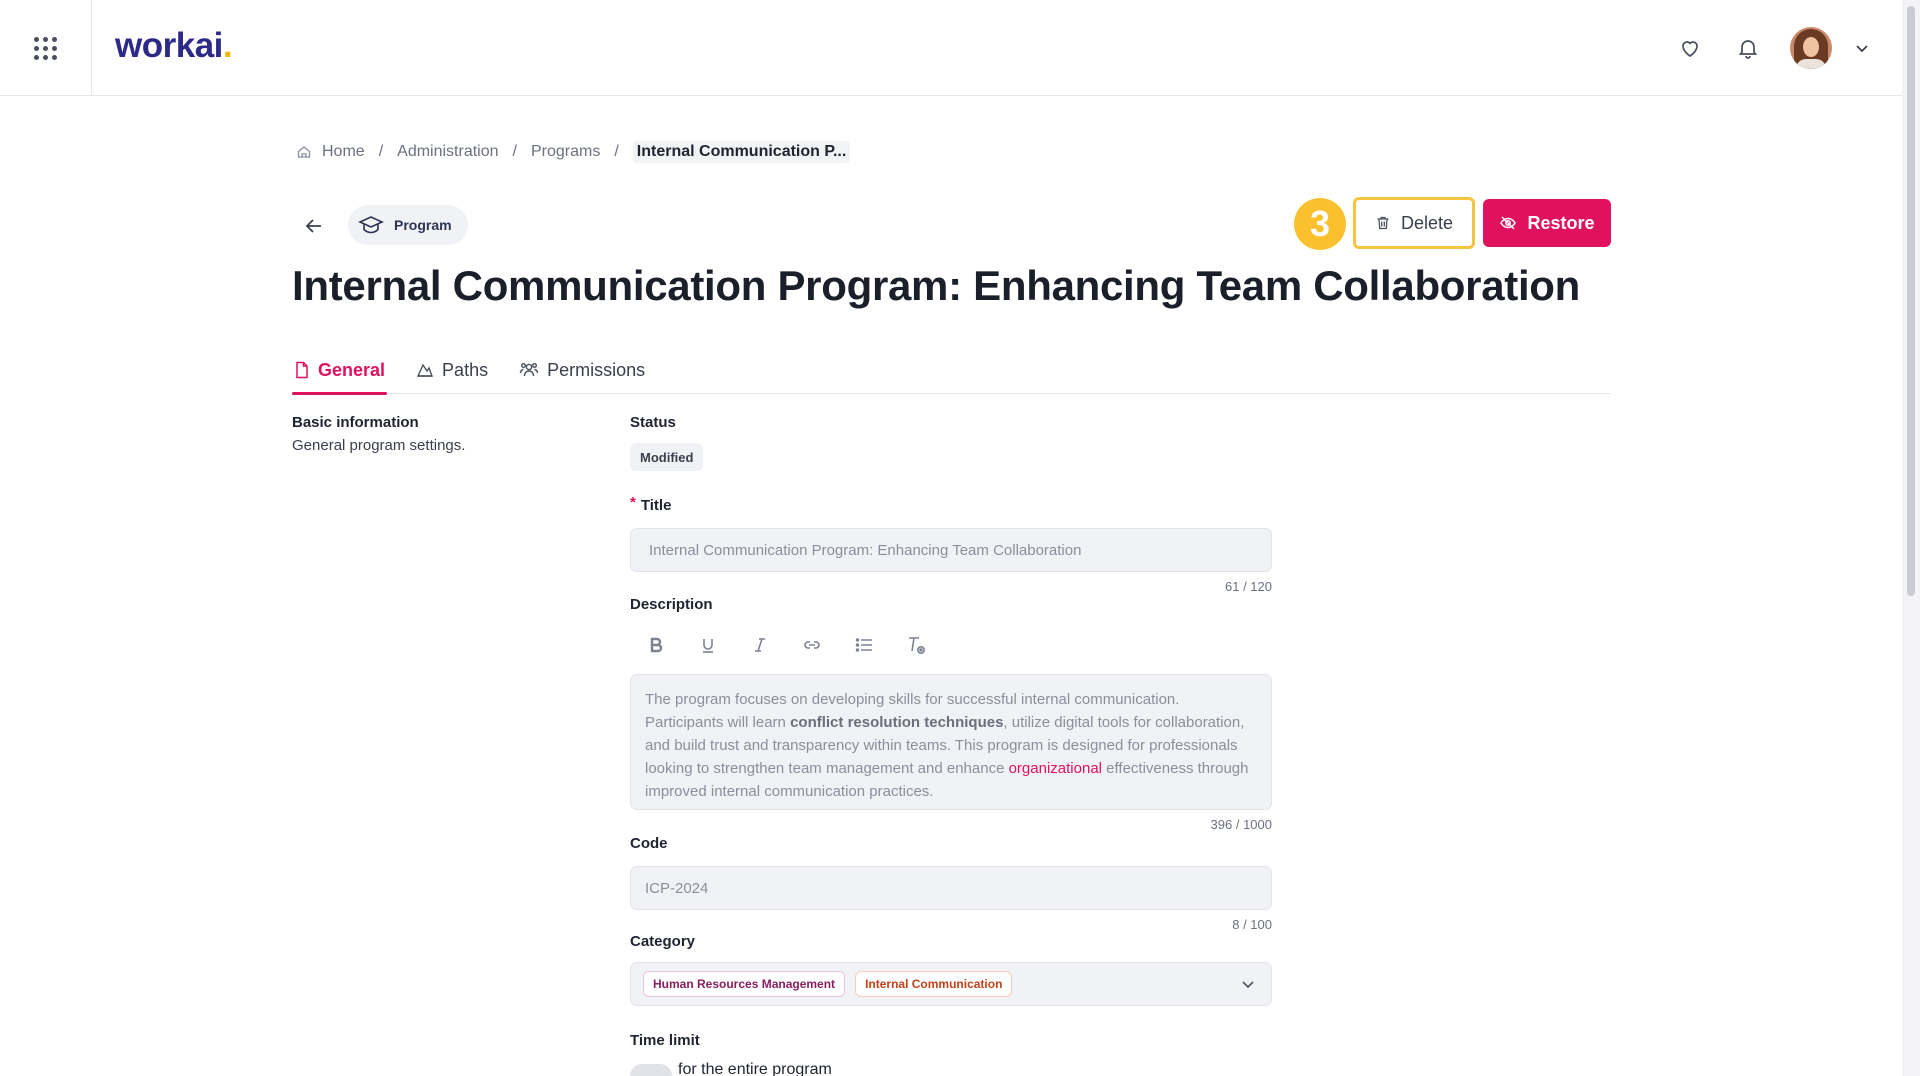  I want to click on apps-menu-button, so click(46, 48).